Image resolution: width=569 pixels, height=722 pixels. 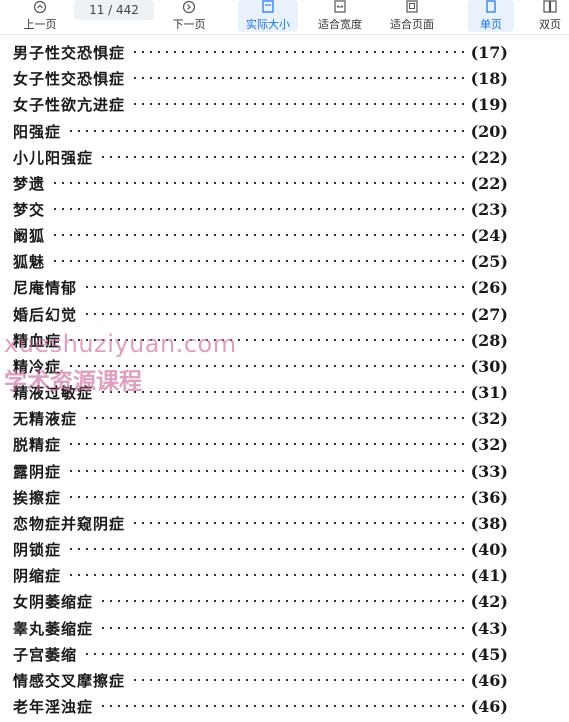 I want to click on toc-entry: 阳强症 (20), so click(x=263, y=131).